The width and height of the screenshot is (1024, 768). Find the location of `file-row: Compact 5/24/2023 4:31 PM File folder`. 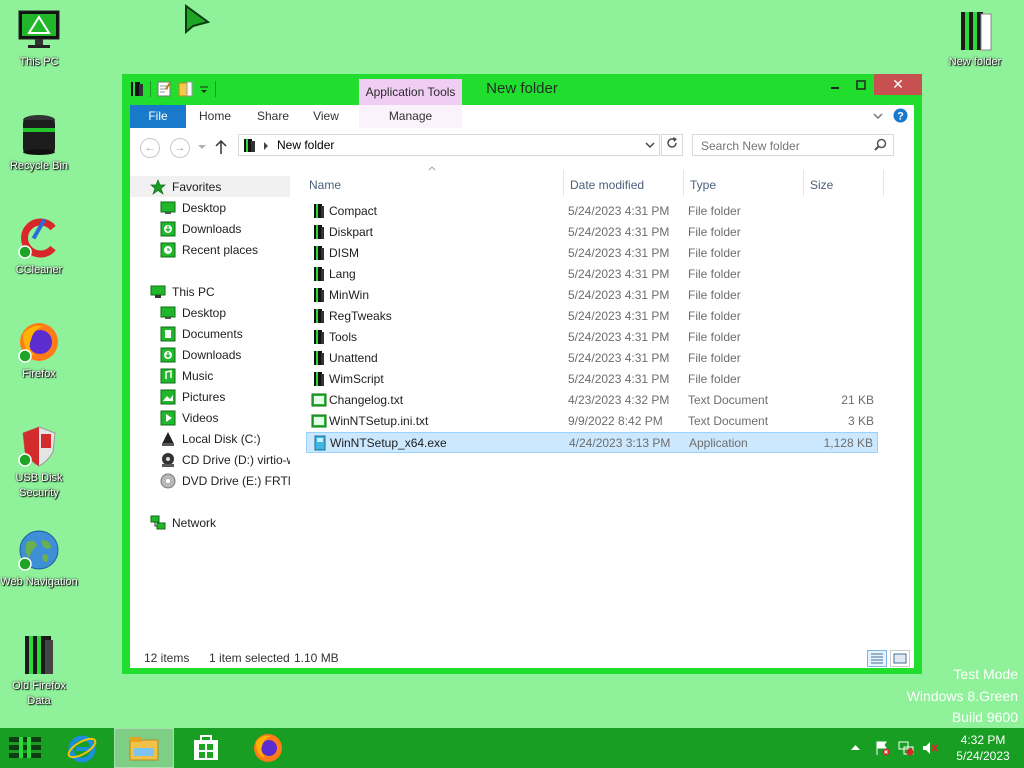

file-row: Compact 5/24/2023 4:31 PM File folder is located at coordinates (592, 211).